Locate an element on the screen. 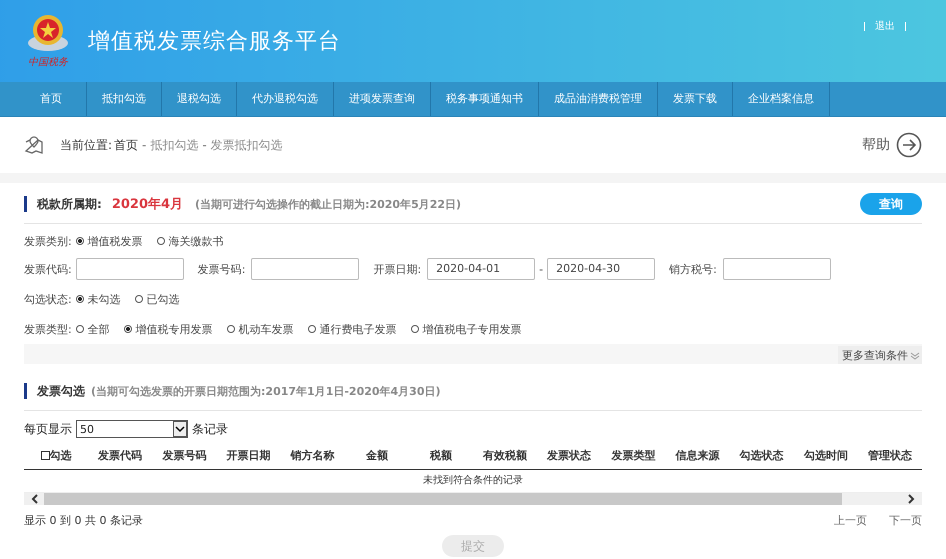  section-title: 发票勾选 is located at coordinates (61, 391).